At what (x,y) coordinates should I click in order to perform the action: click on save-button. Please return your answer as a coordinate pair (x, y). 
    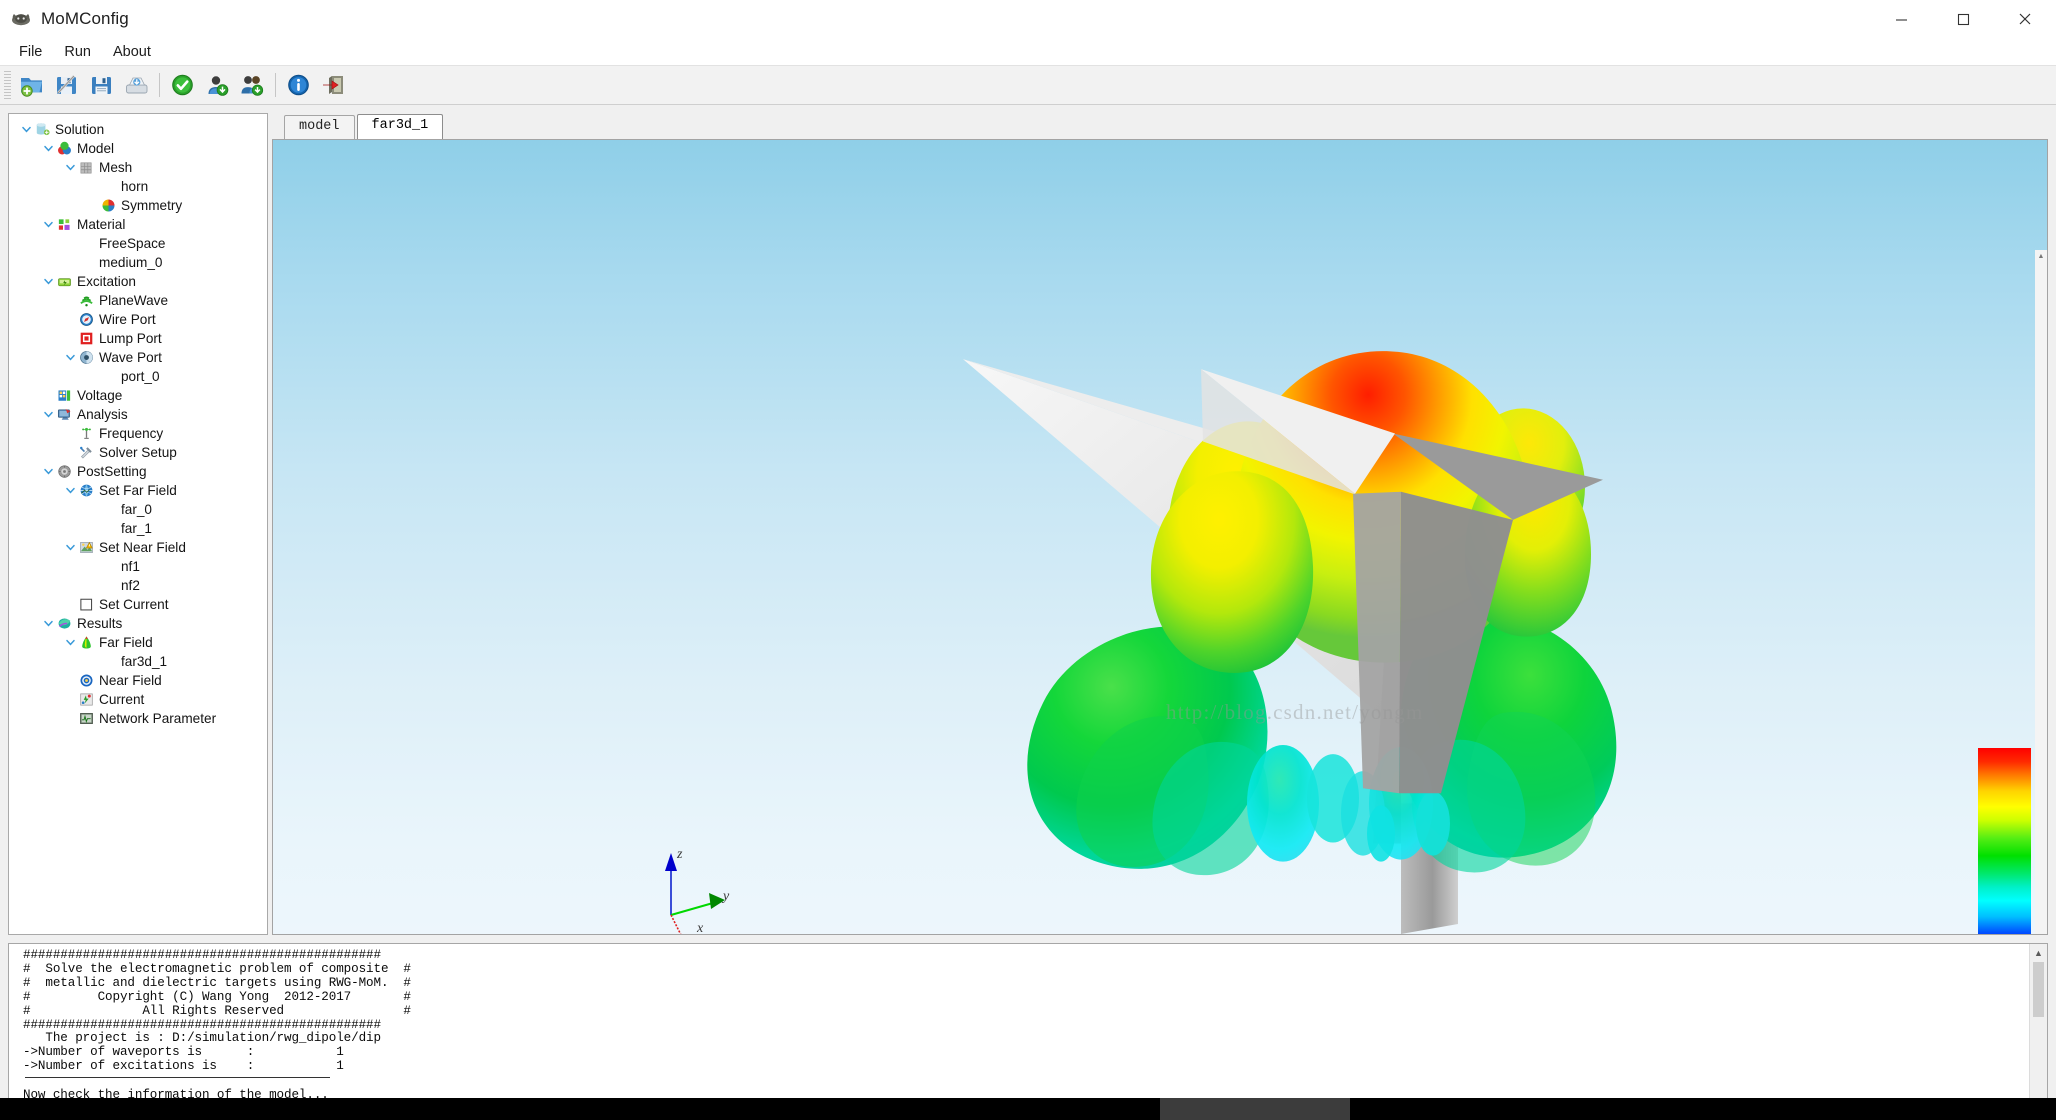
    Looking at the image, I should click on (101, 85).